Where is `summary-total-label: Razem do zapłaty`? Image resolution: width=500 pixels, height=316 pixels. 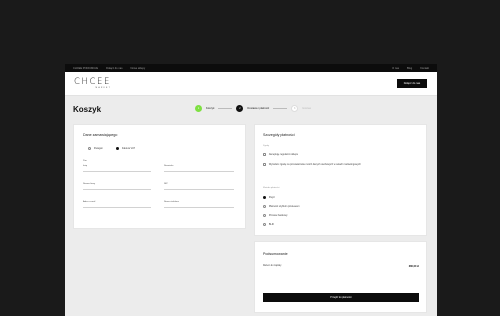
summary-total-label: Razem do zapłaty is located at coordinates (272, 266).